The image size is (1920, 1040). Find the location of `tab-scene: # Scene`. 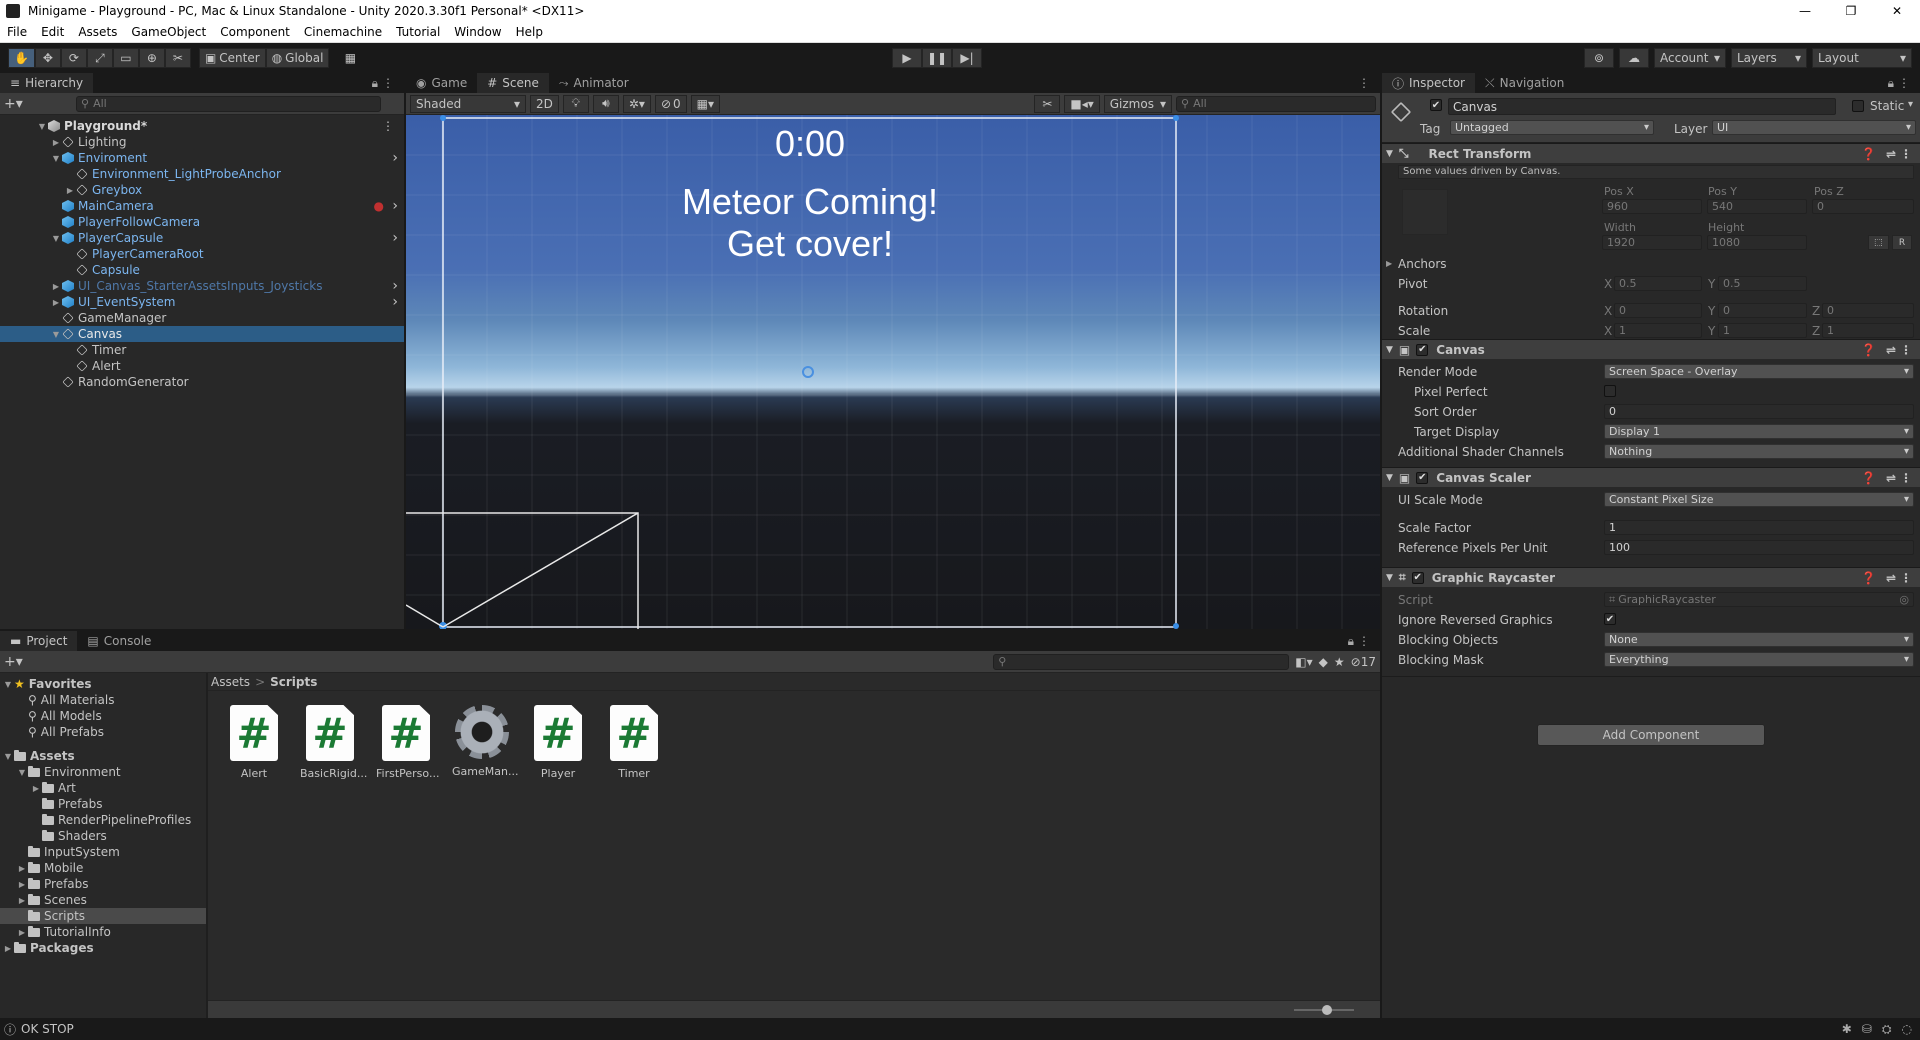

tab-scene: # Scene is located at coordinates (513, 83).